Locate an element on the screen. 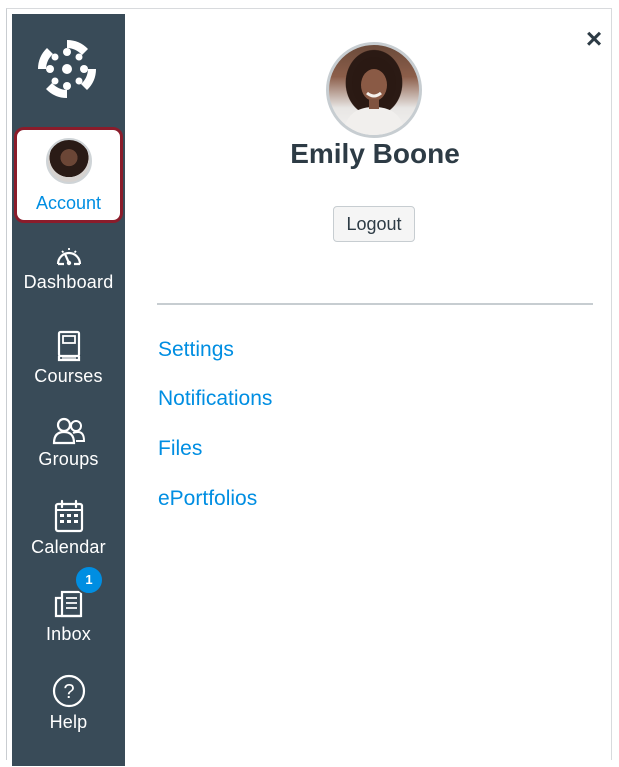  nav-label-inbox: Inbox is located at coordinates (68, 634).